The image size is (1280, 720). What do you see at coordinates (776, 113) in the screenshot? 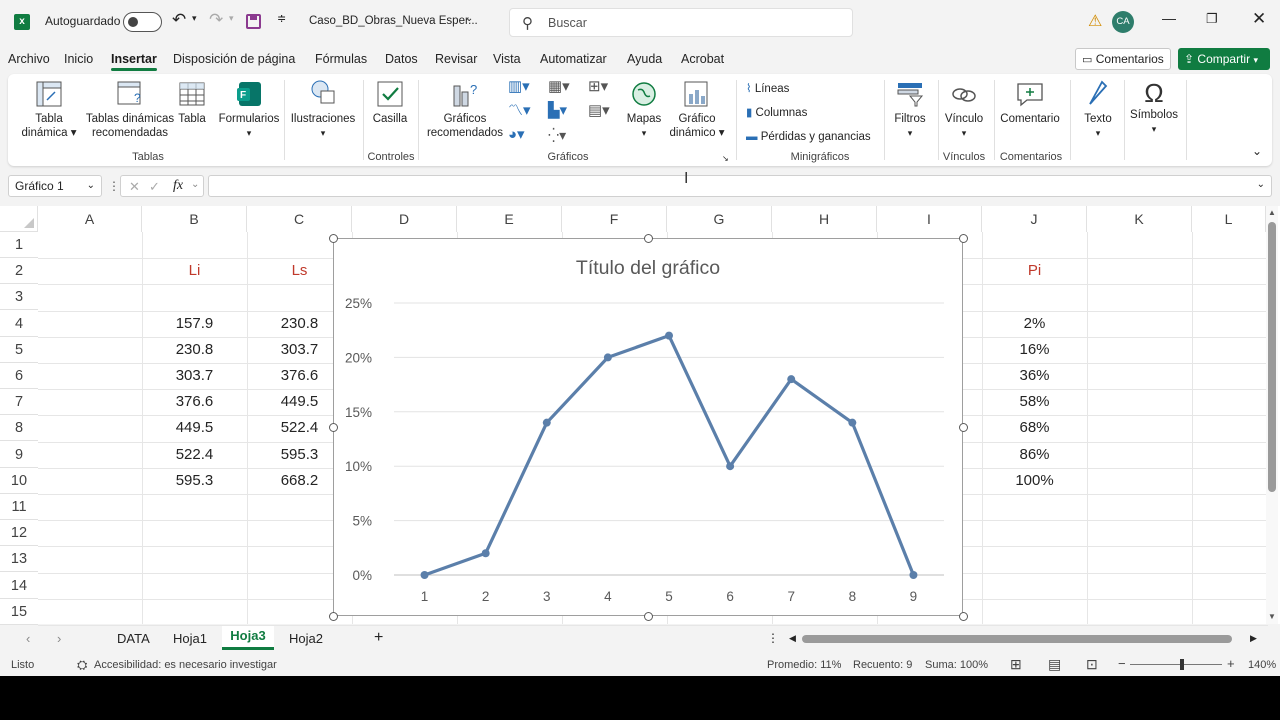
I see `sparkline-columns-button: ▮ Columnas` at bounding box center [776, 113].